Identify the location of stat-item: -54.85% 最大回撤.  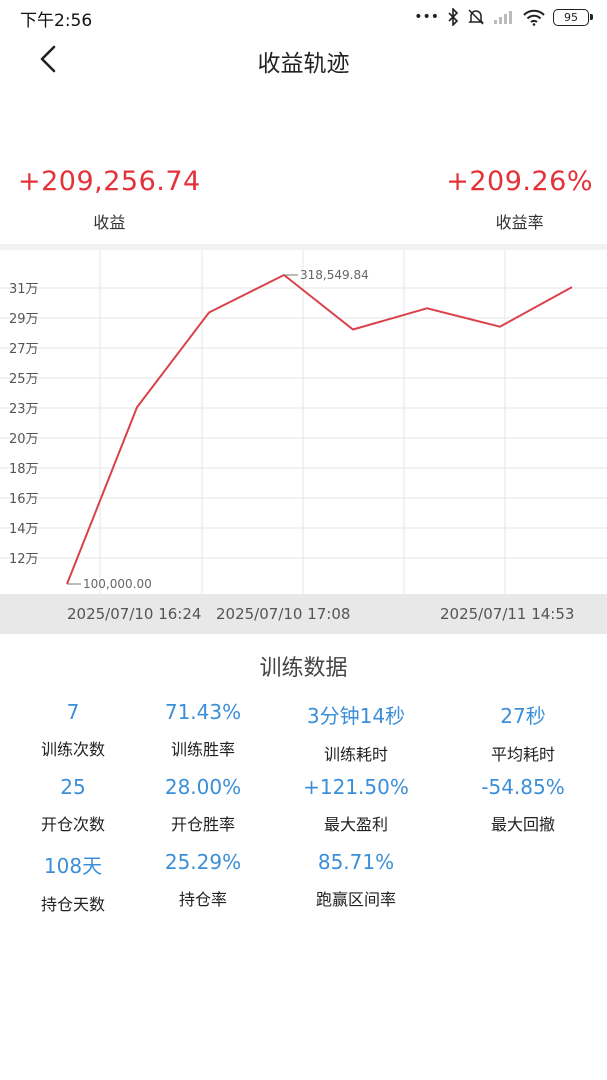
(523, 805).